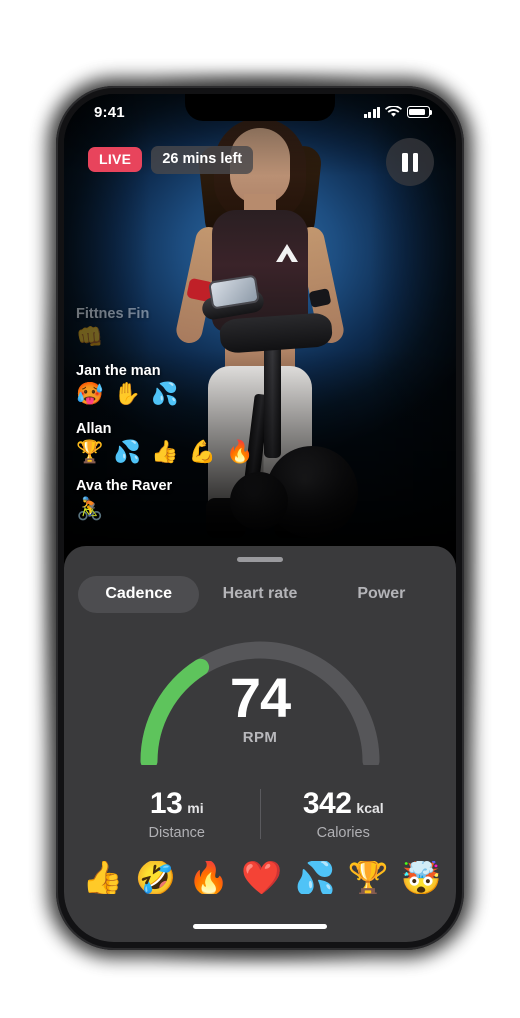 The image size is (520, 1018). What do you see at coordinates (102, 877) in the screenshot?
I see `reaction-thumbs-up-icon: 👍` at bounding box center [102, 877].